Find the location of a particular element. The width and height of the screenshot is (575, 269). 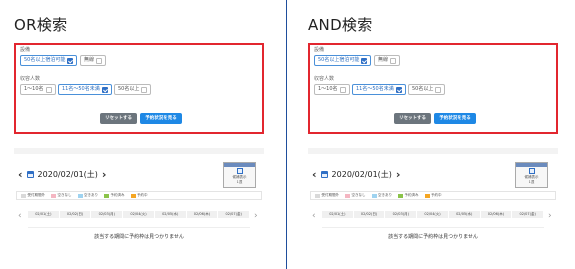

legend: 受付期間外 空きなし 空きあり 予約済み 予約中 is located at coordinates (139, 195).